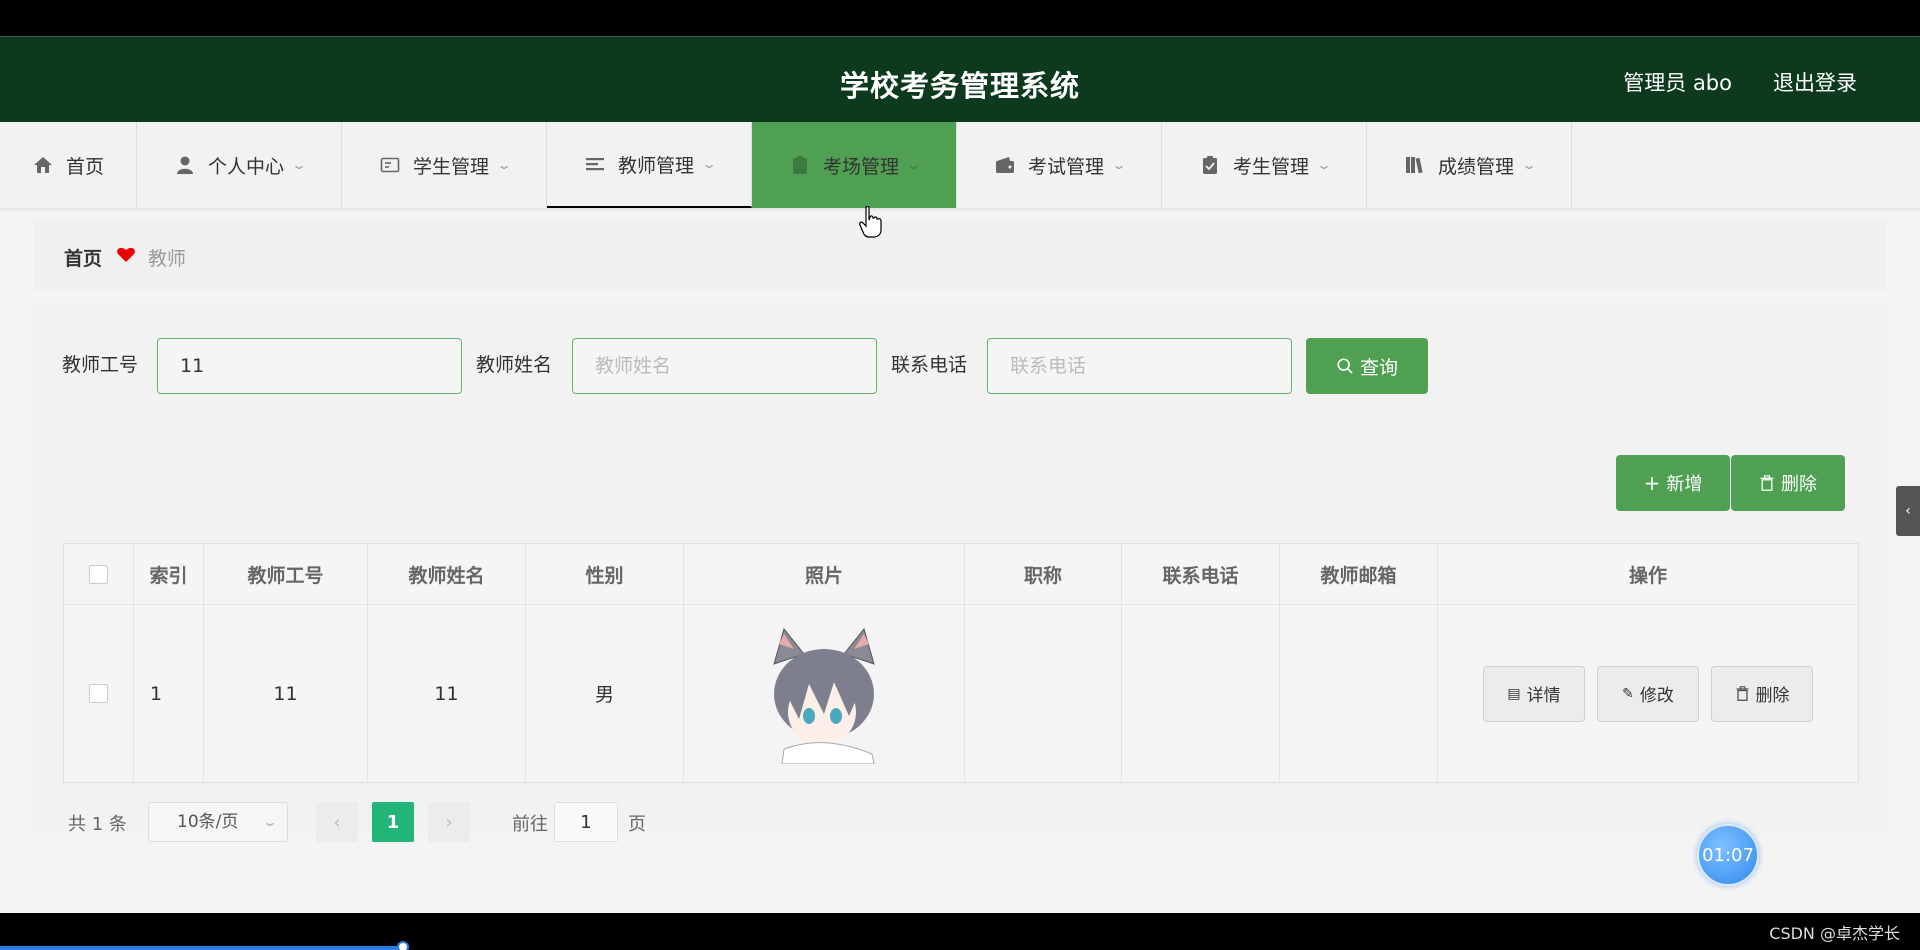 This screenshot has height=950, width=1920. Describe the element at coordinates (1684, 484) in the screenshot. I see `add-label: 新增` at that location.